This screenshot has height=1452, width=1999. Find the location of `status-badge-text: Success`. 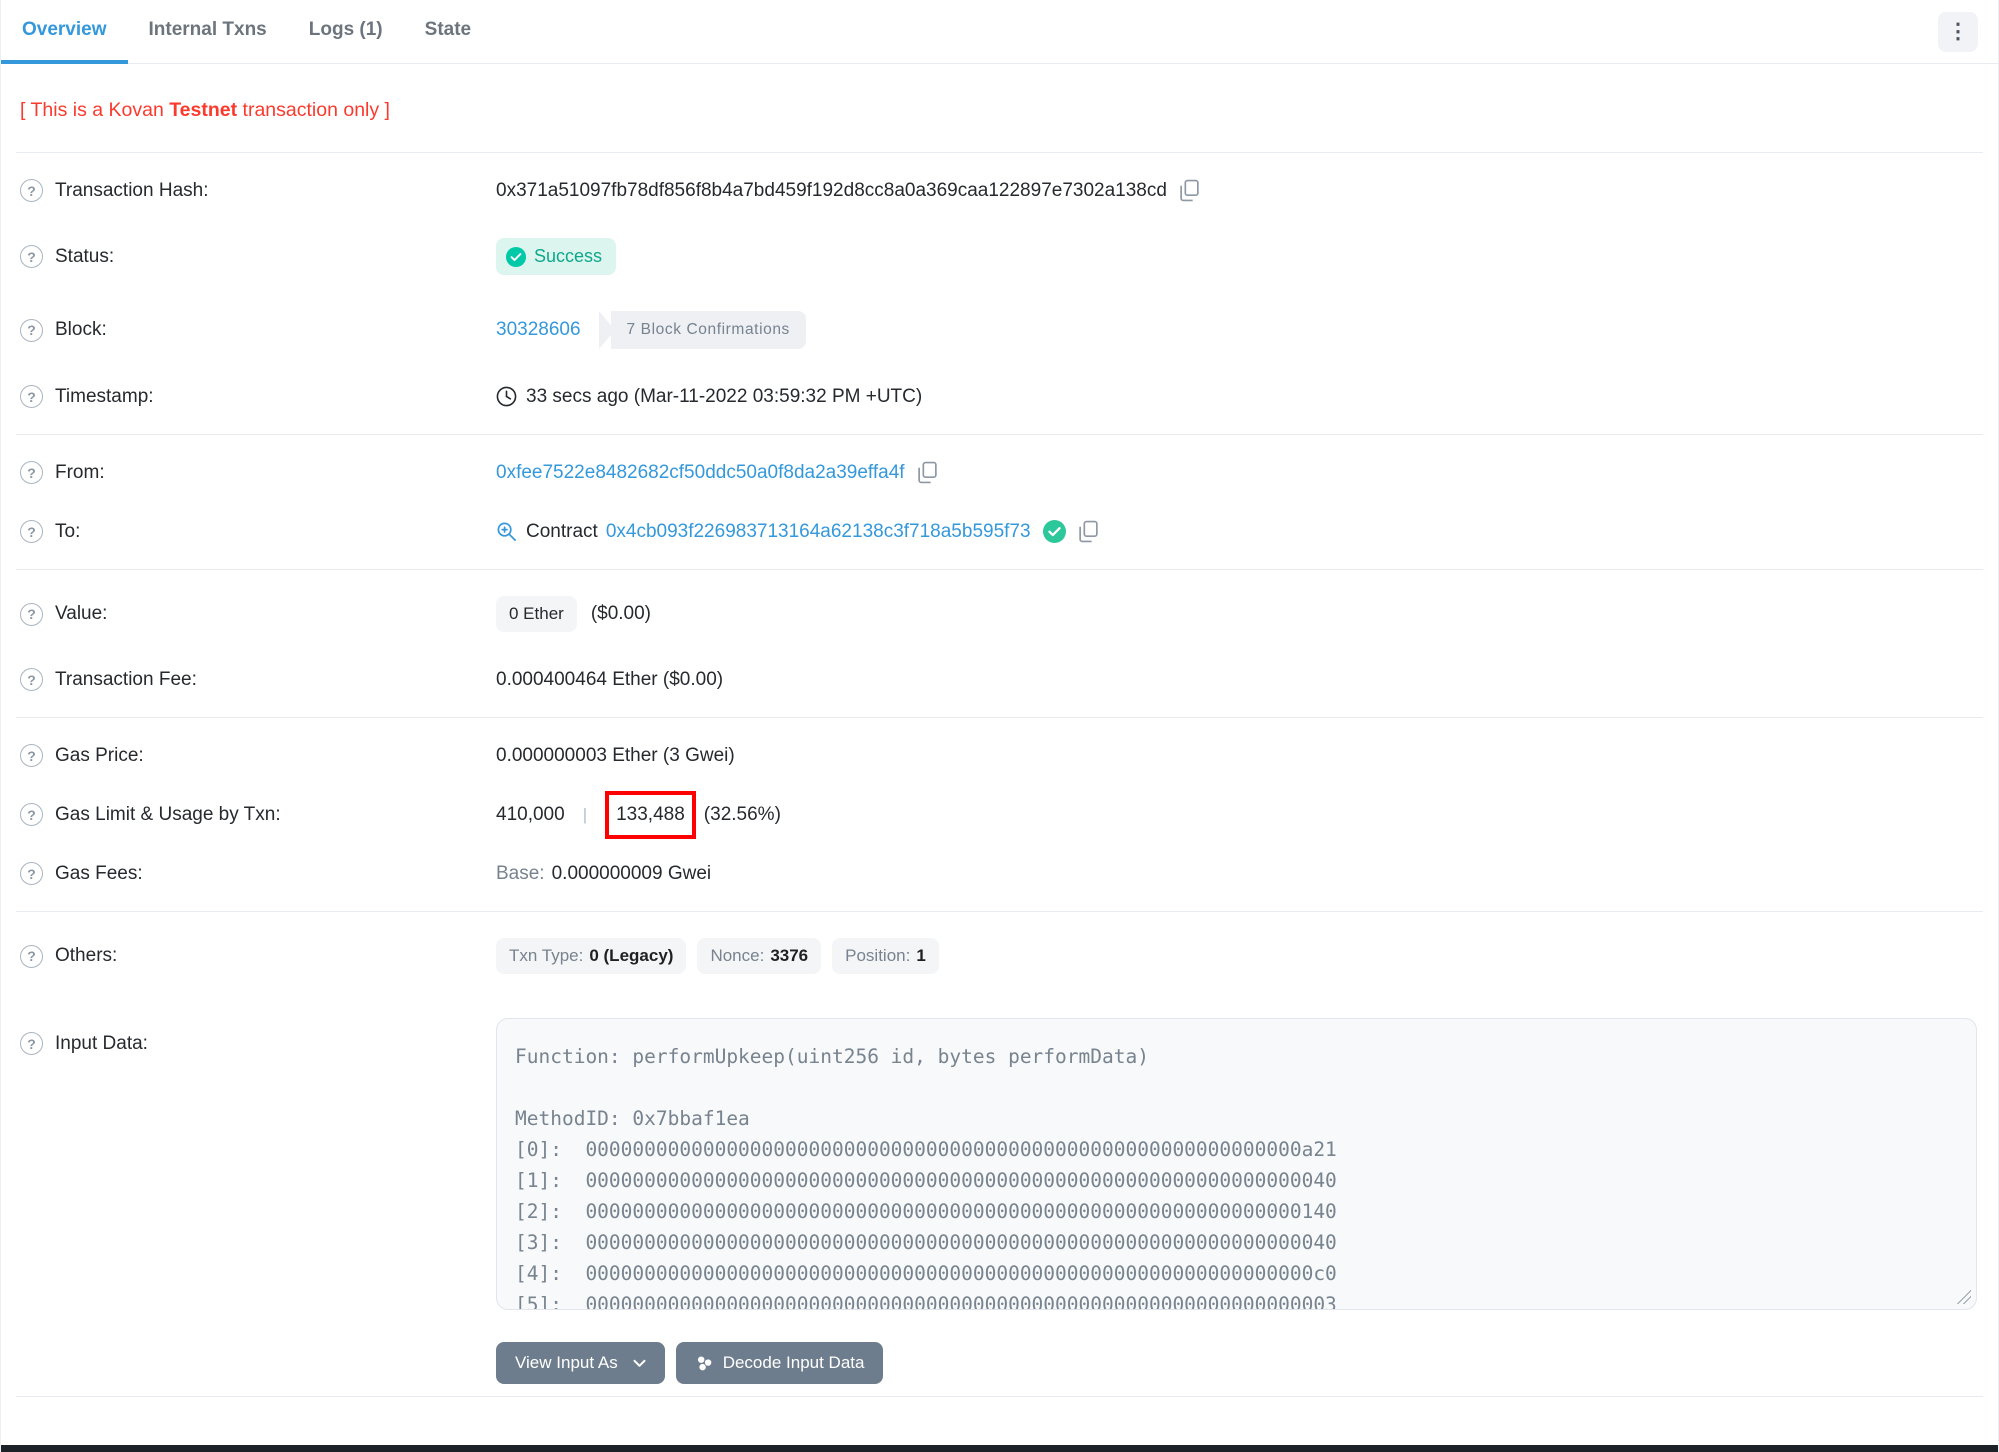

status-badge-text: Success is located at coordinates (568, 256).